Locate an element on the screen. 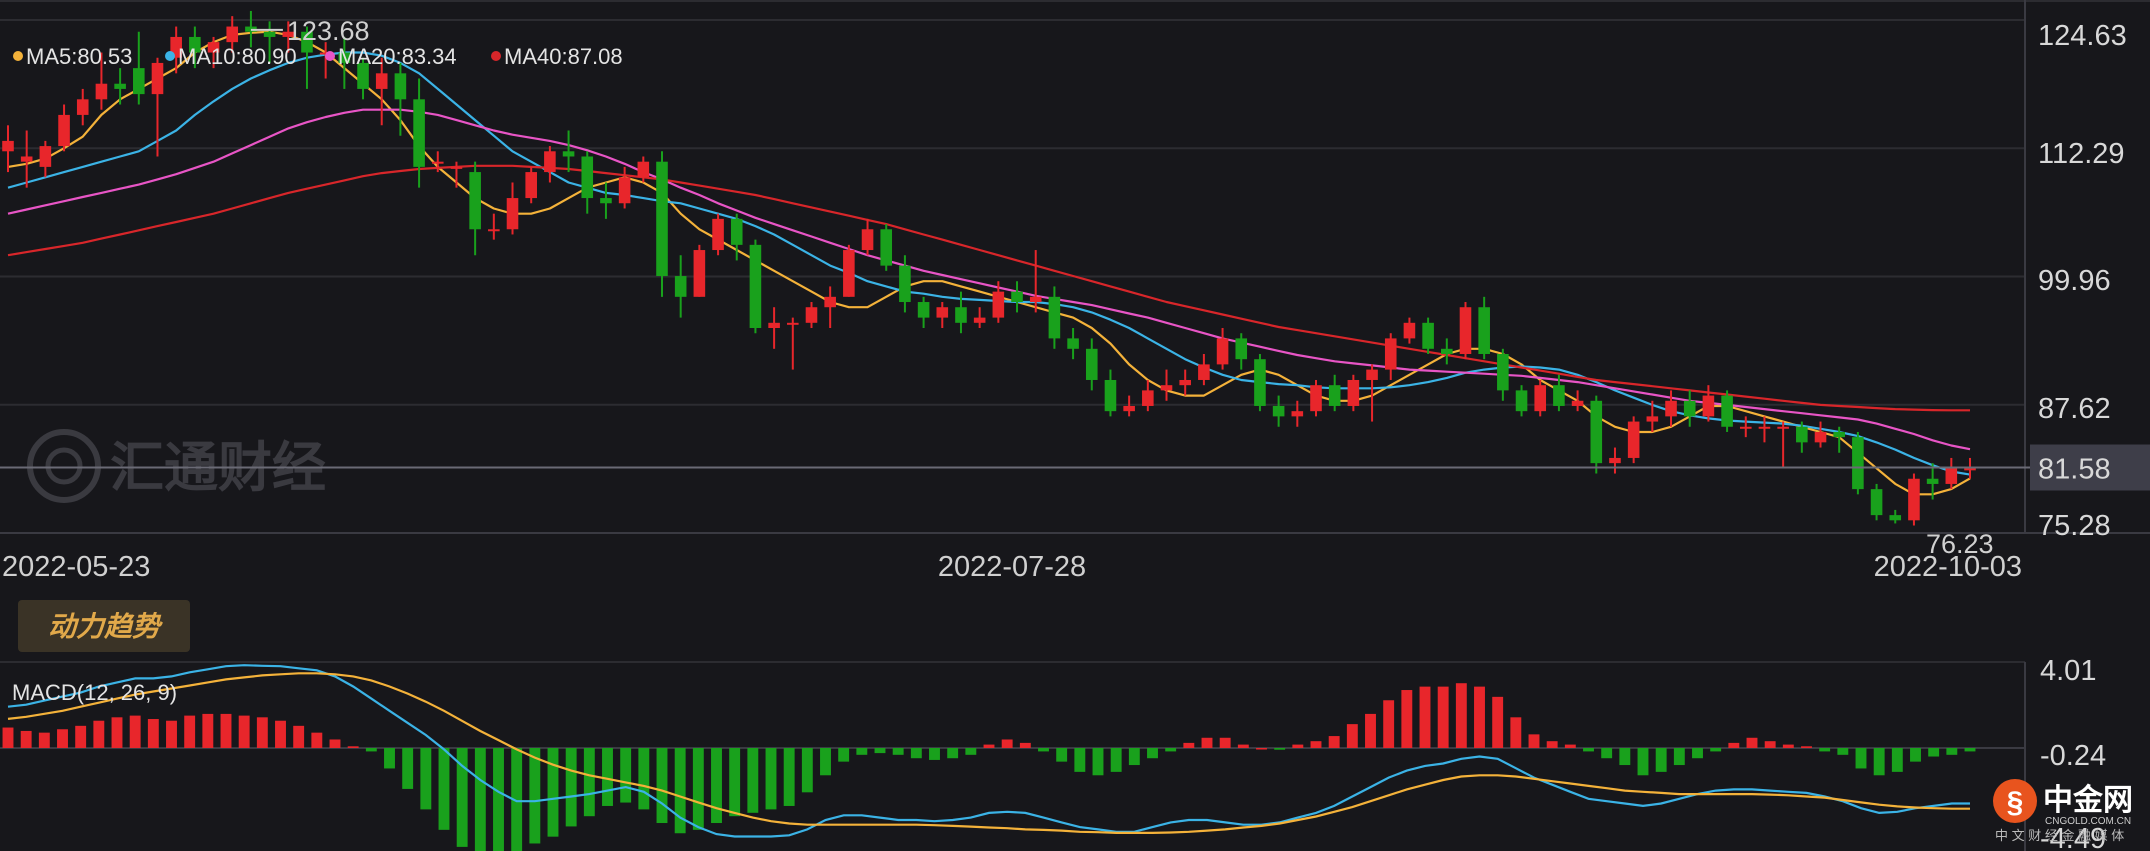 This screenshot has height=851, width=2150. legend-dot-ma5 is located at coordinates (18, 56).